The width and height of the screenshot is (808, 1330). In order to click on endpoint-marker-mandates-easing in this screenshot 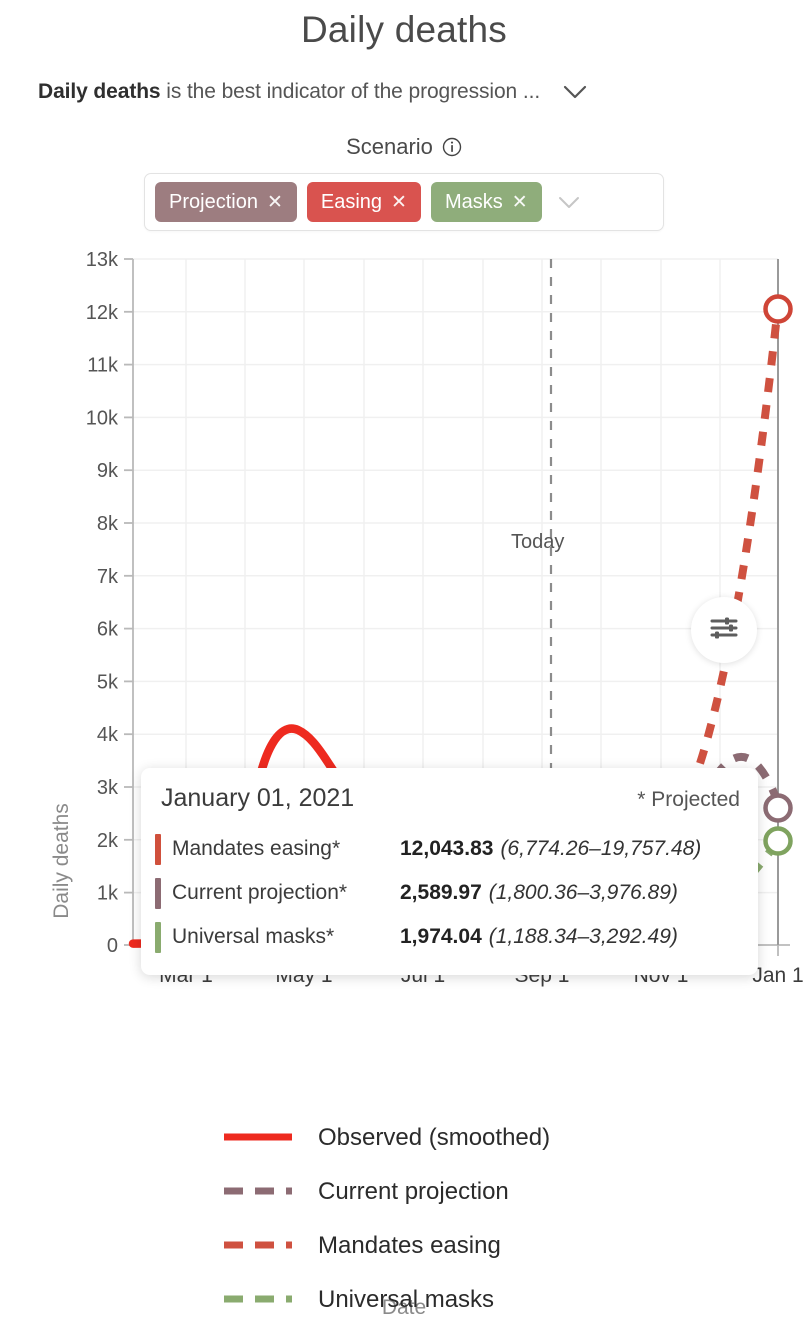, I will do `click(778, 309)`.